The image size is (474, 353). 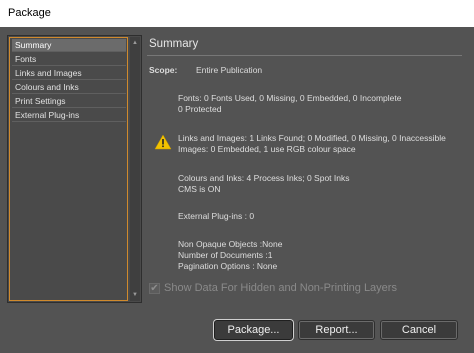 I want to click on window-title: Package, so click(x=29, y=13).